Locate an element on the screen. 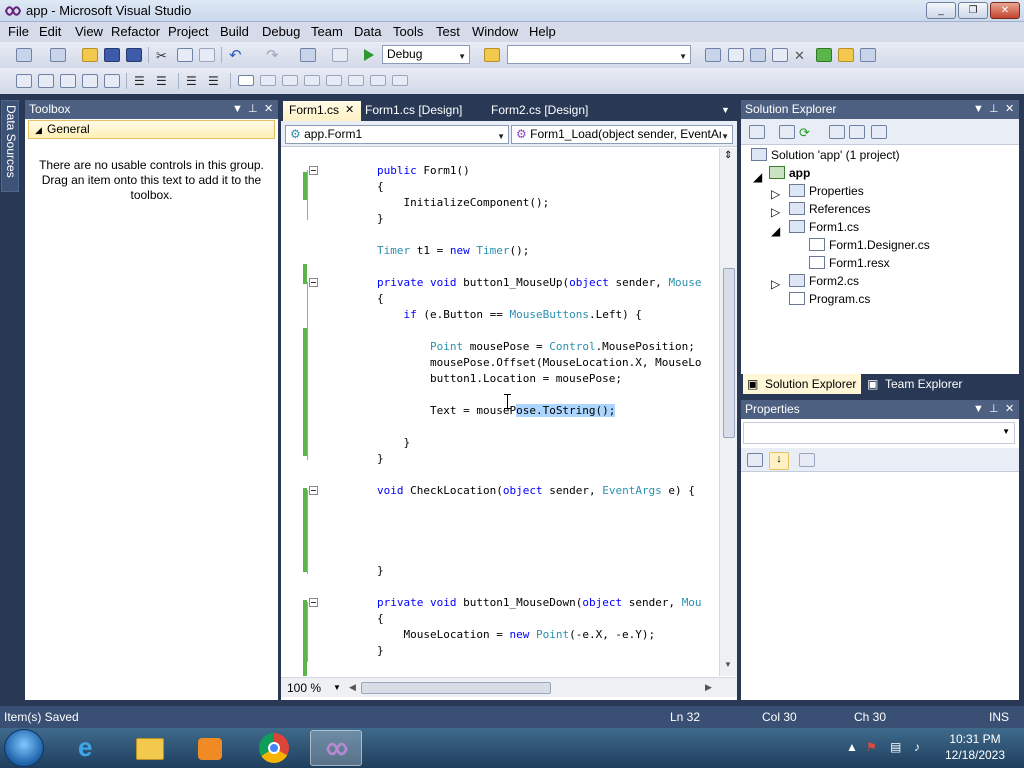  scroll-down-icon: ▼ is located at coordinates (728, 664).